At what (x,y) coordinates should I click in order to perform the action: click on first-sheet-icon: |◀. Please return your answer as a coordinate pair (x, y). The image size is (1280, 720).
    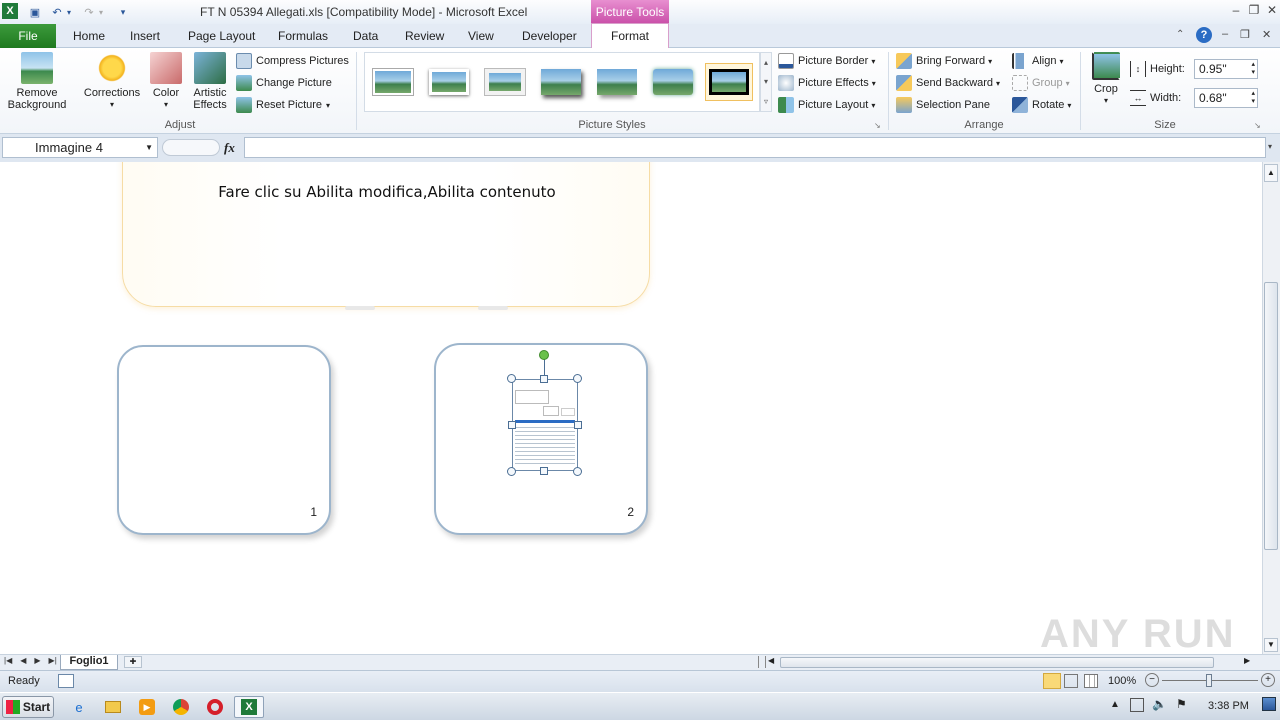
    Looking at the image, I should click on (8, 660).